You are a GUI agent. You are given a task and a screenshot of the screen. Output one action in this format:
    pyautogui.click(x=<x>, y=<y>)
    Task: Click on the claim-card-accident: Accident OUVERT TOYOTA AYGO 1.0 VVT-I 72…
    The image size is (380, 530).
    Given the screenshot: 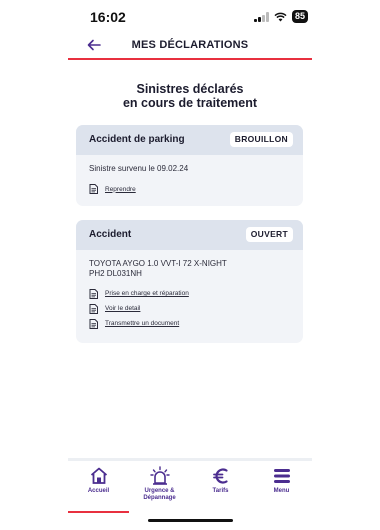 What is the action you would take?
    pyautogui.click(x=189, y=281)
    